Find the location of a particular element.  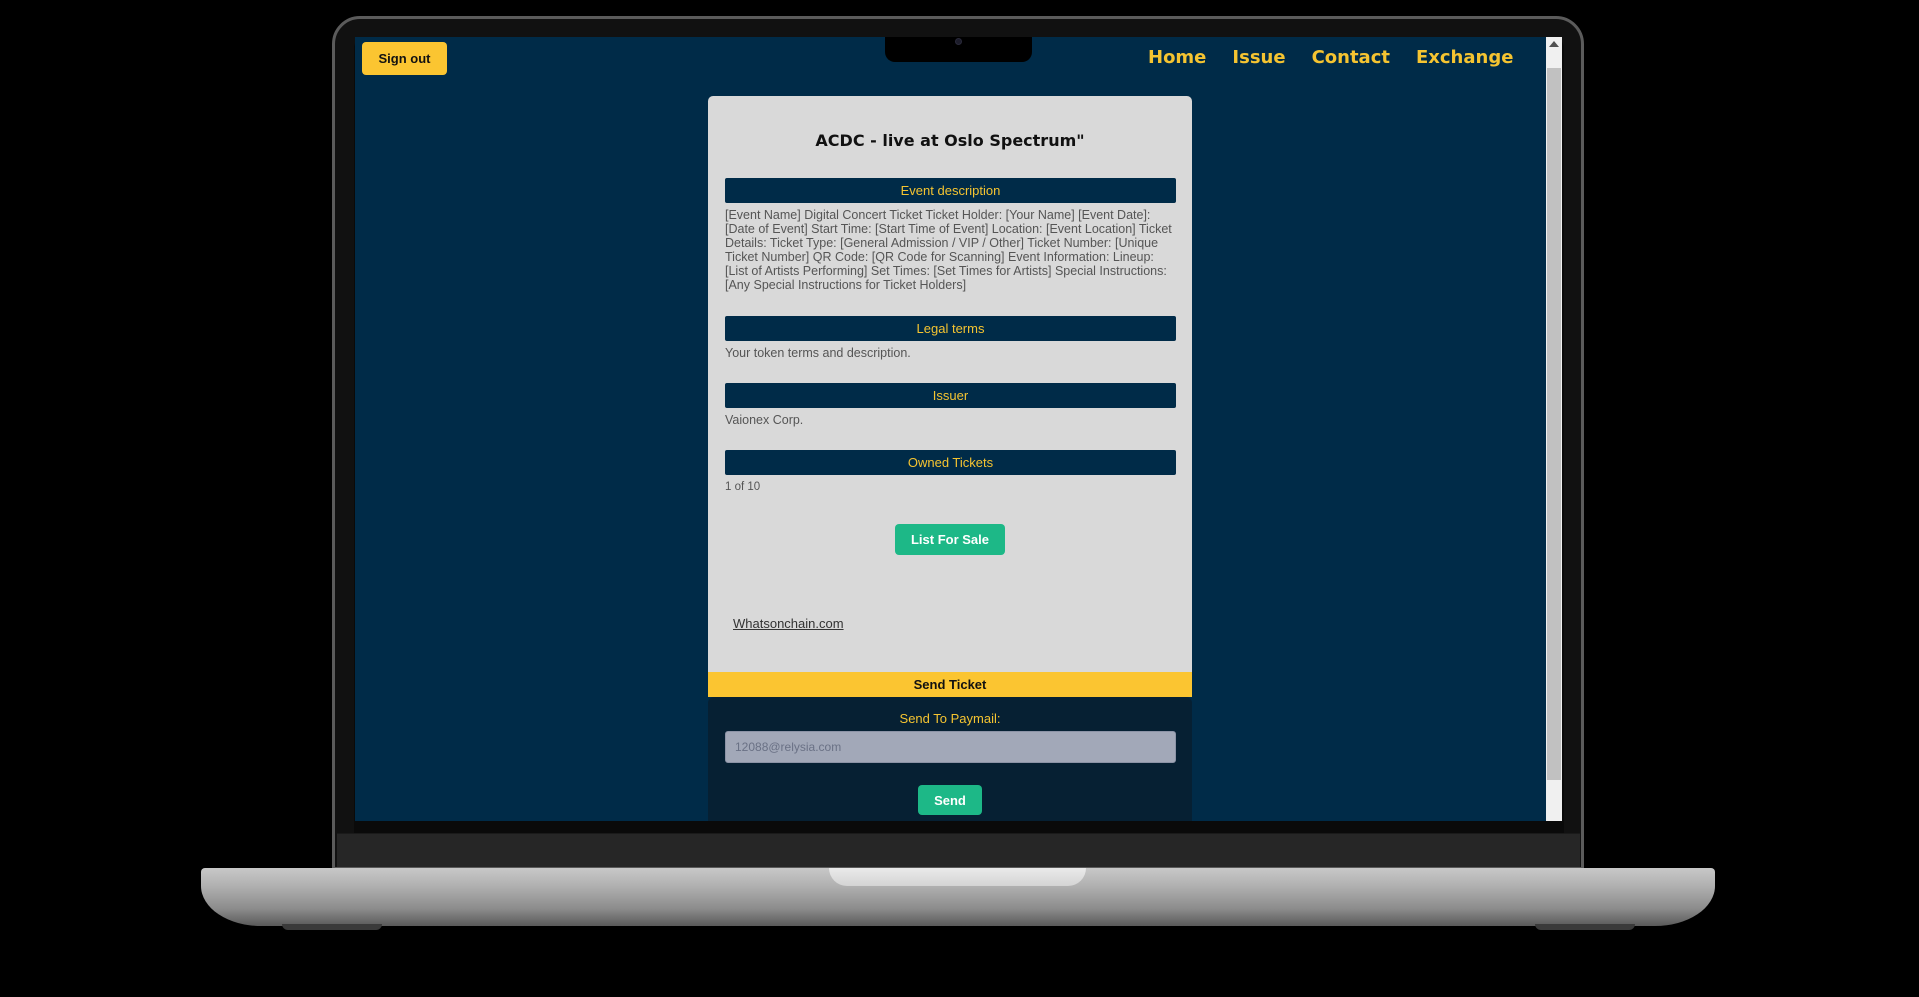

issuer-heading: Issuer is located at coordinates (950, 395).